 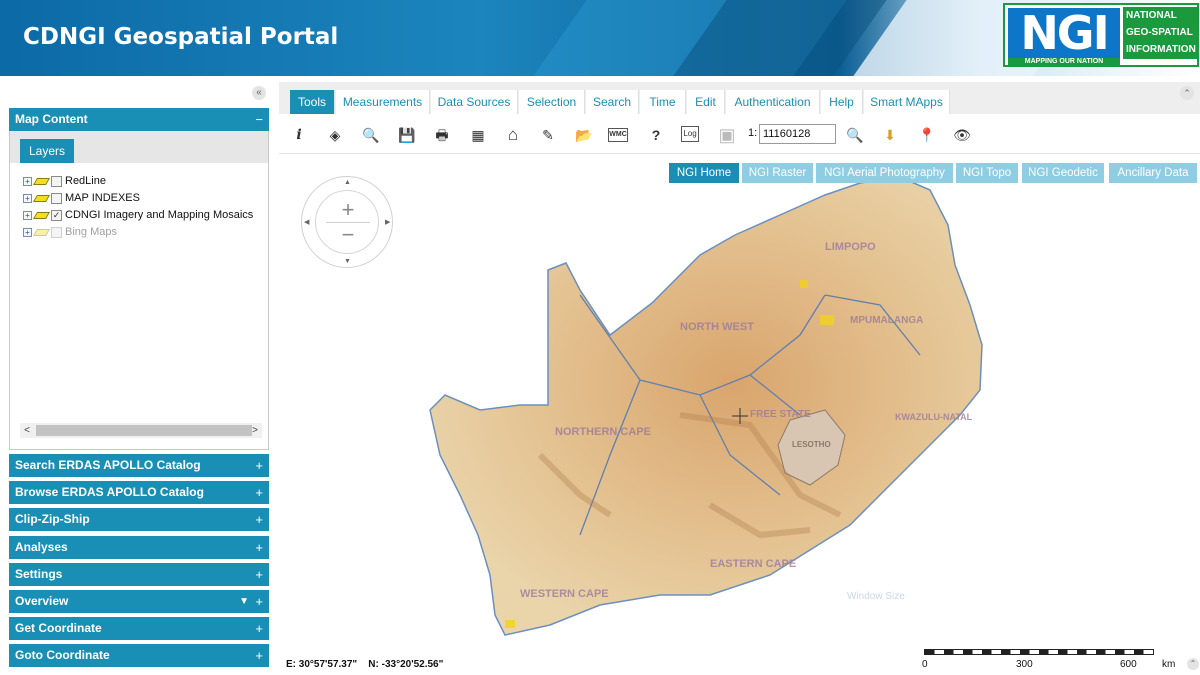 I want to click on region-label: FREE STATE, so click(x=780, y=414).